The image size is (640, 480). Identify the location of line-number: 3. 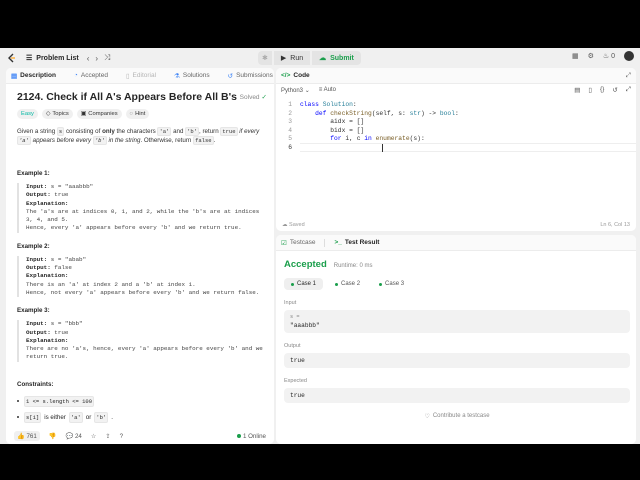
(290, 121).